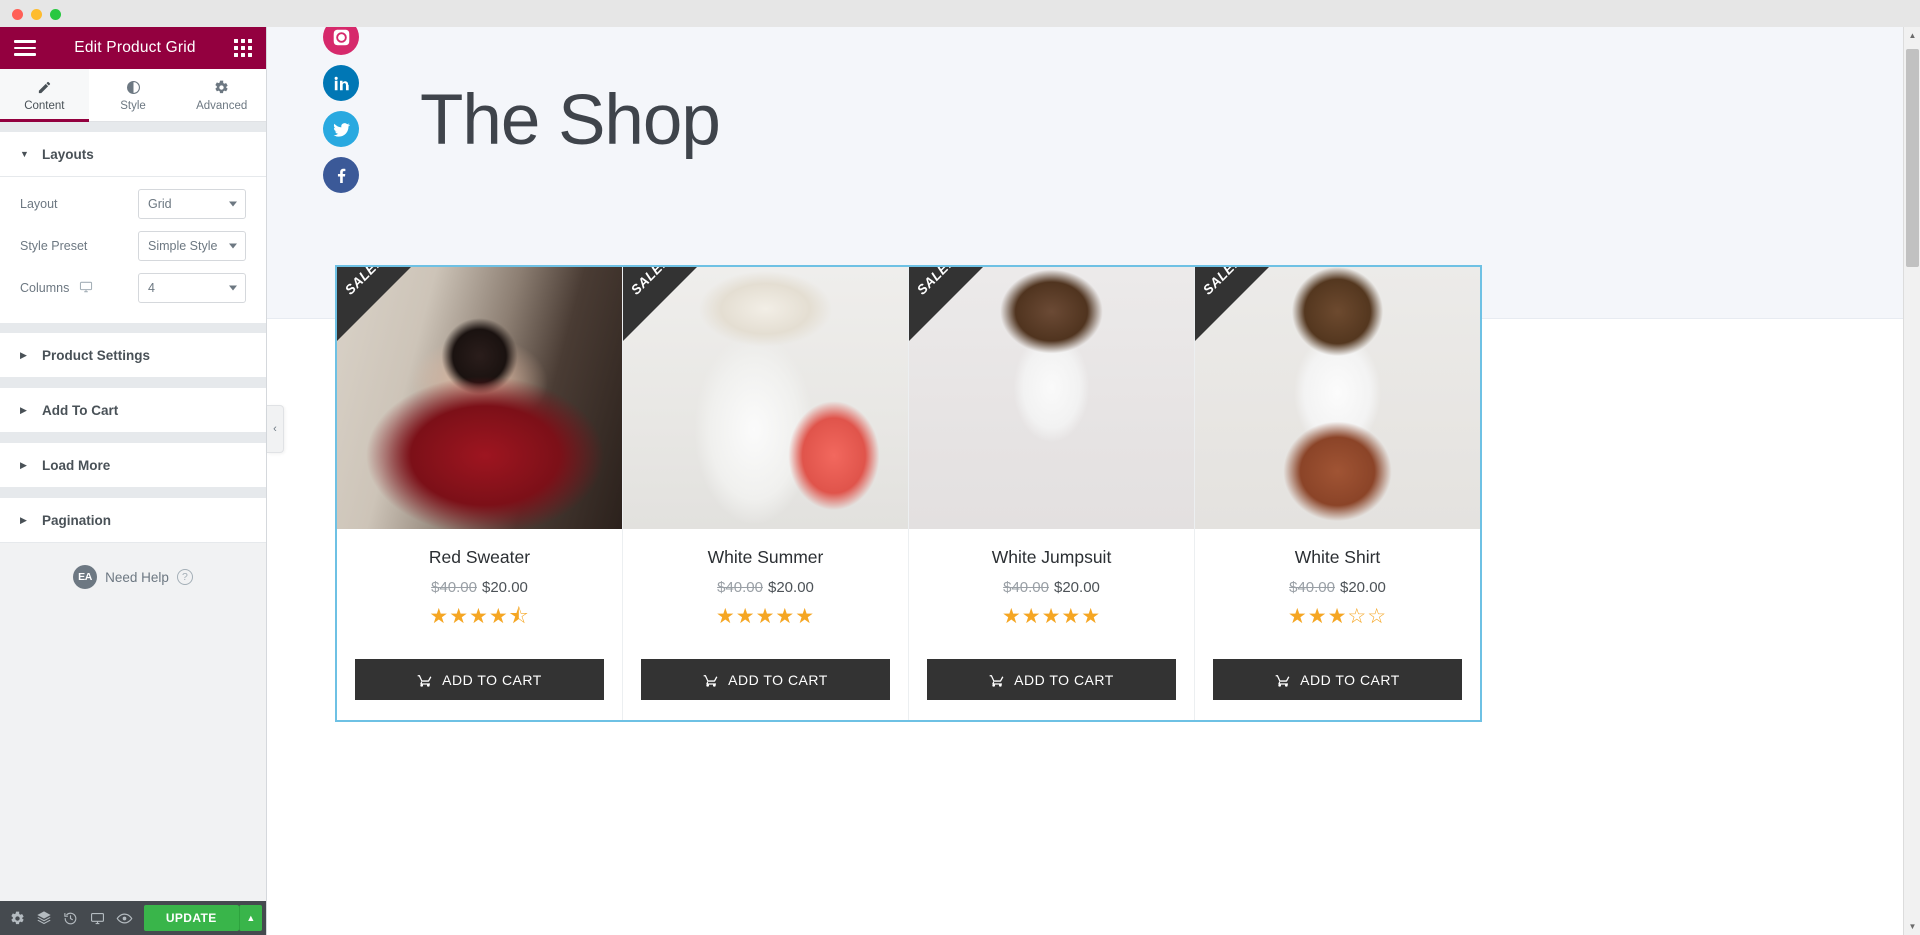 The height and width of the screenshot is (935, 1920). What do you see at coordinates (96, 355) in the screenshot?
I see `section-product-settings-label: Product Settings` at bounding box center [96, 355].